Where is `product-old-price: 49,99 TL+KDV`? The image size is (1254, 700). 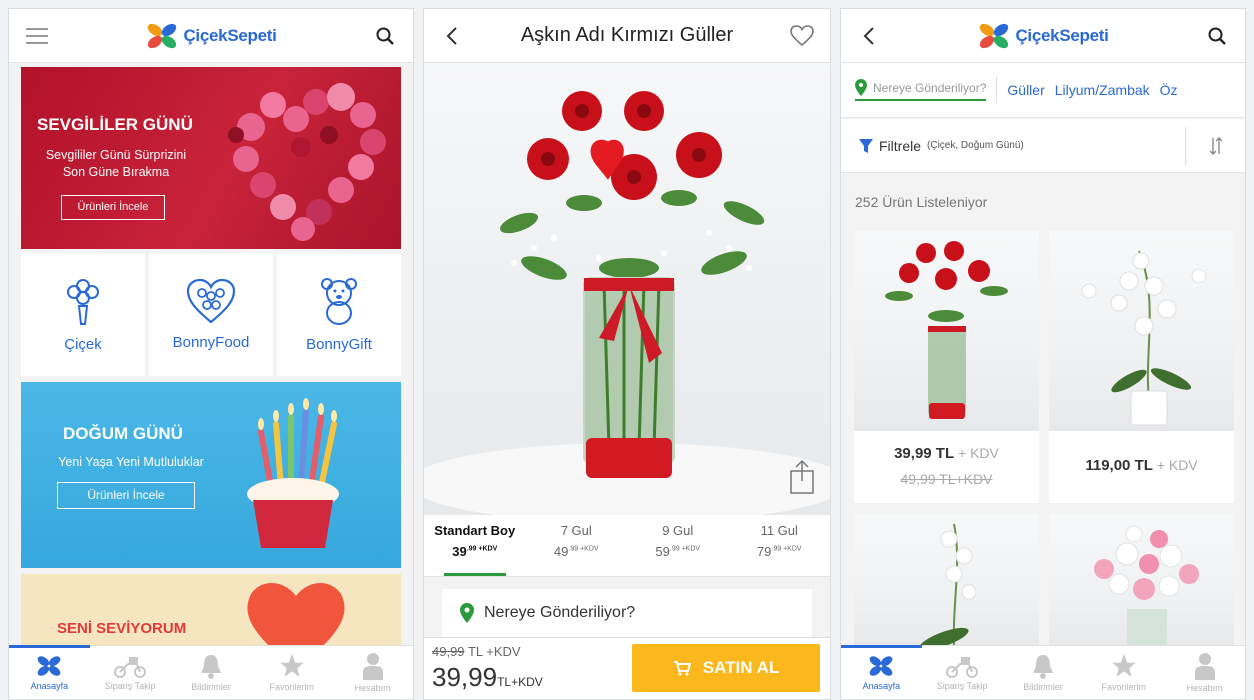
product-old-price: 49,99 TL+KDV is located at coordinates (946, 479).